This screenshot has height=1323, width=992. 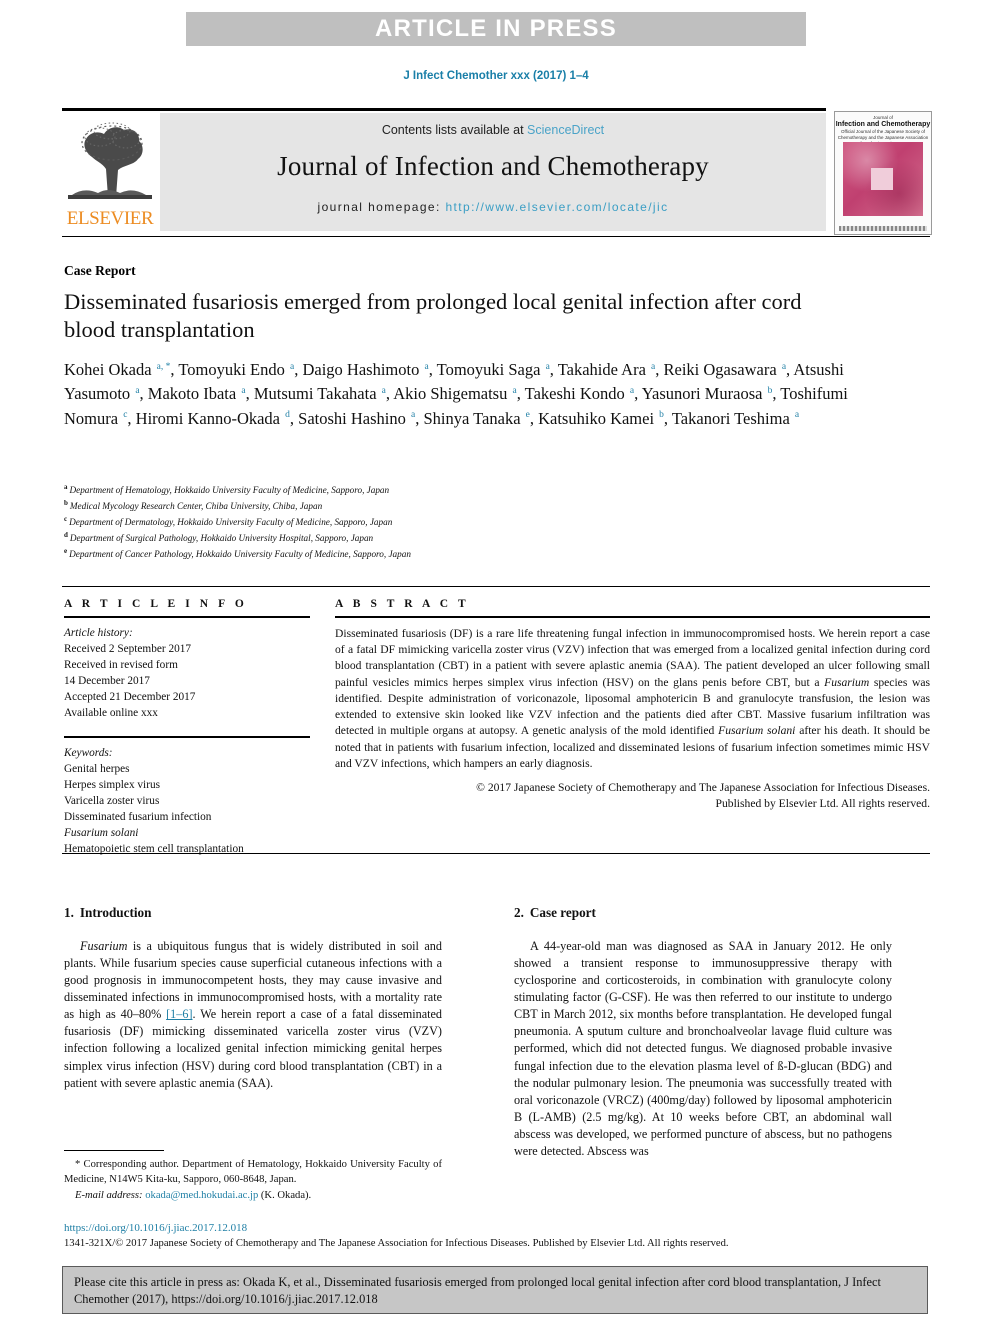 I want to click on keyword-item: Varicella zoster virus, so click(x=112, y=801).